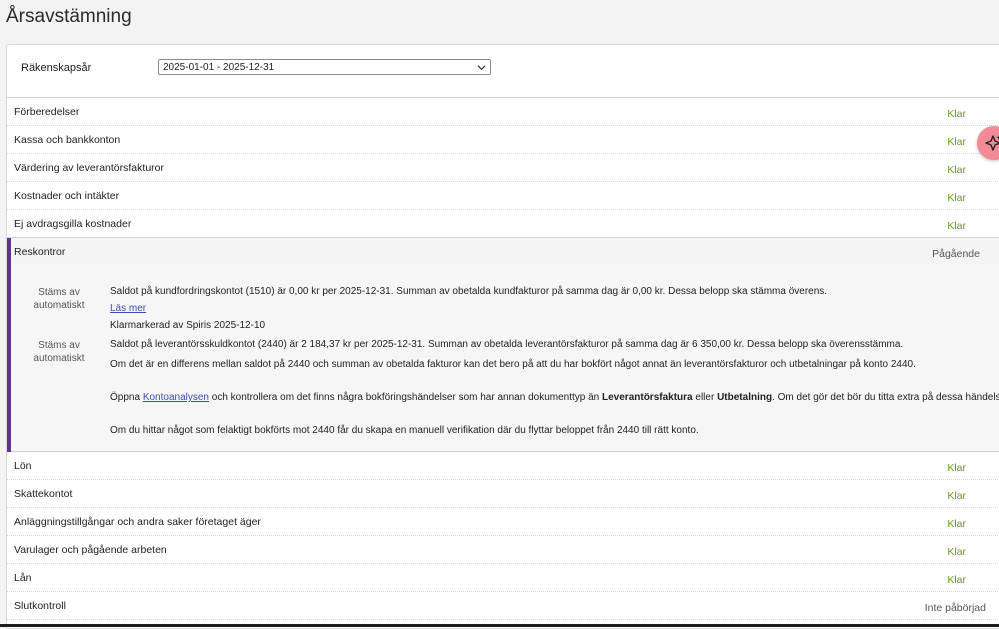 The height and width of the screenshot is (629, 999). Describe the element at coordinates (324, 67) in the screenshot. I see `fiscal-year-select: 2025-01-01 - 2025-12-31` at that location.